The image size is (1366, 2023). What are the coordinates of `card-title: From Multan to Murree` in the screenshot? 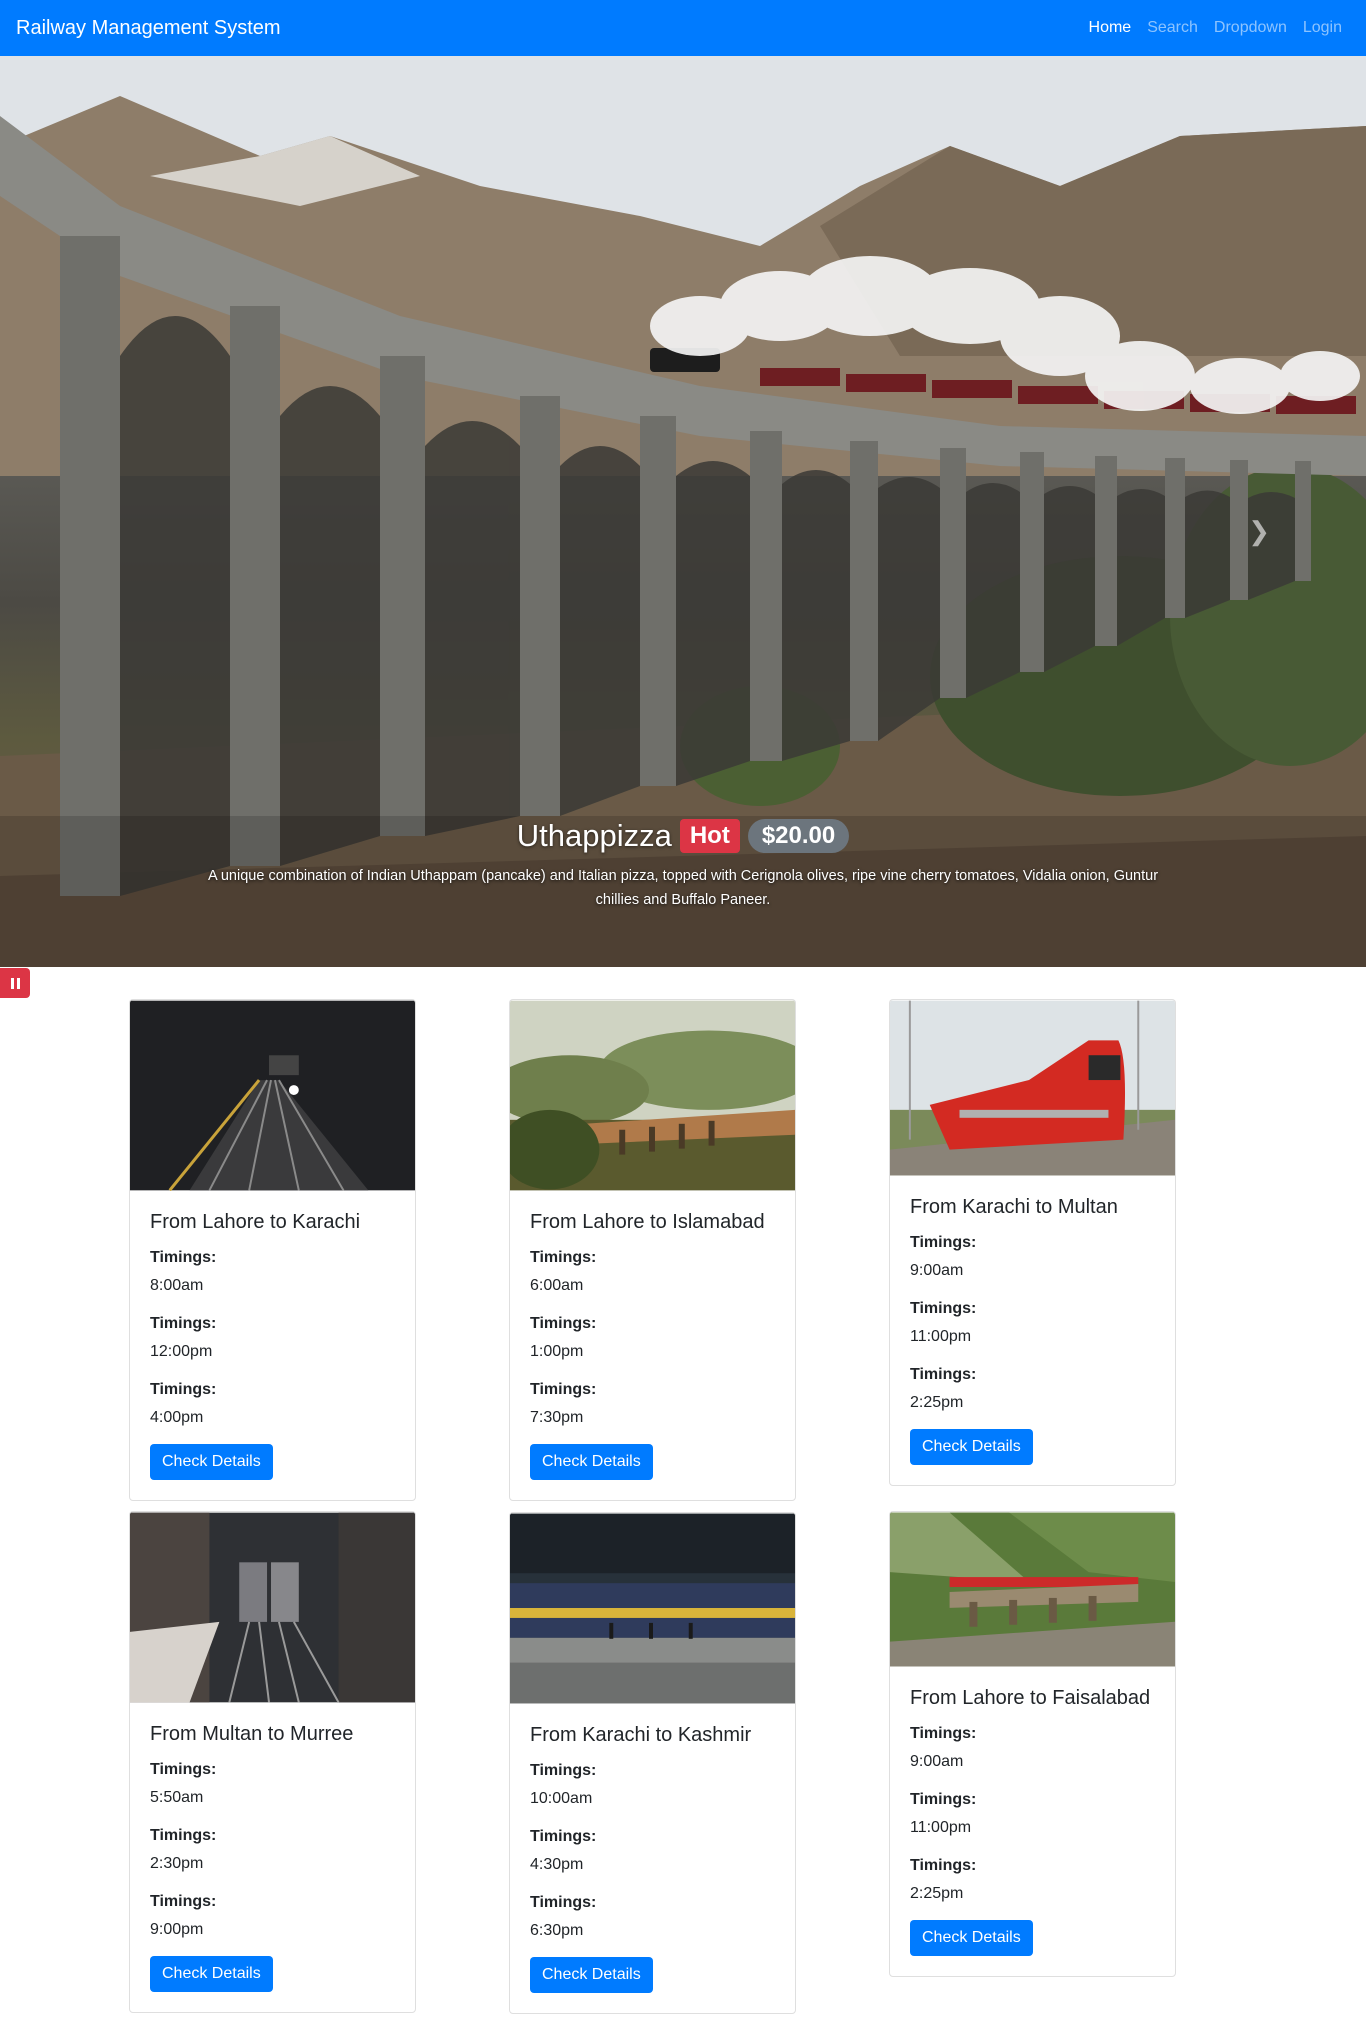 It's located at (252, 1734).